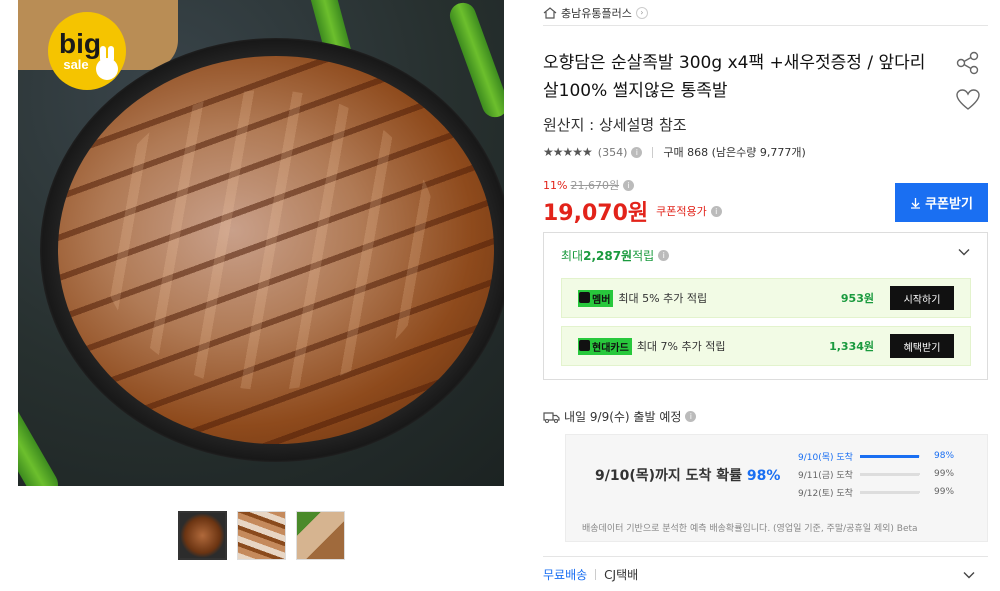 The image size is (1000, 591). What do you see at coordinates (565, 574) in the screenshot?
I see `free-shipping: 무료배송` at bounding box center [565, 574].